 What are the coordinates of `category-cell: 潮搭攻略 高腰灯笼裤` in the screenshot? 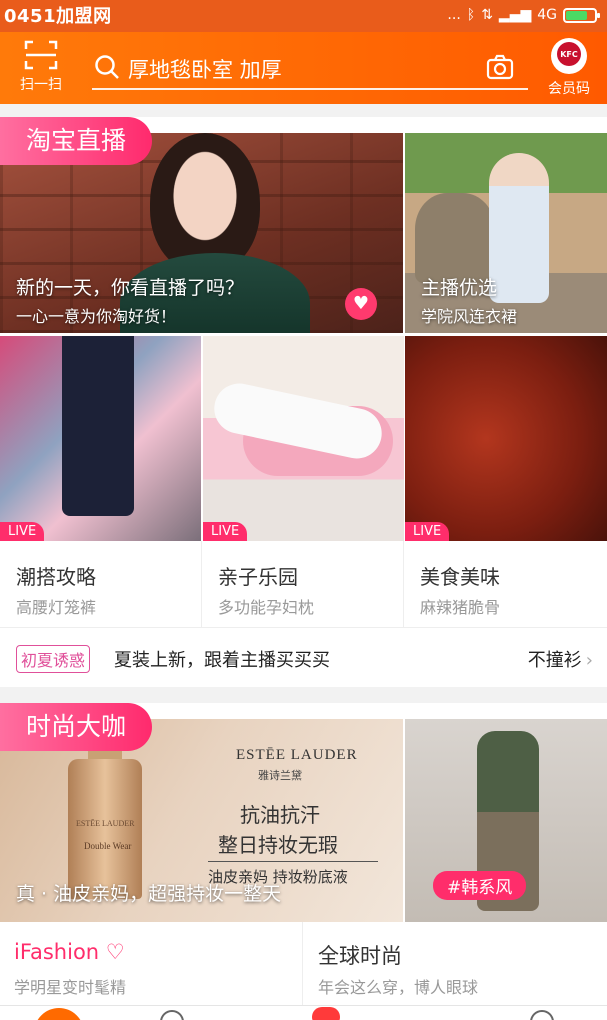 It's located at (101, 584).